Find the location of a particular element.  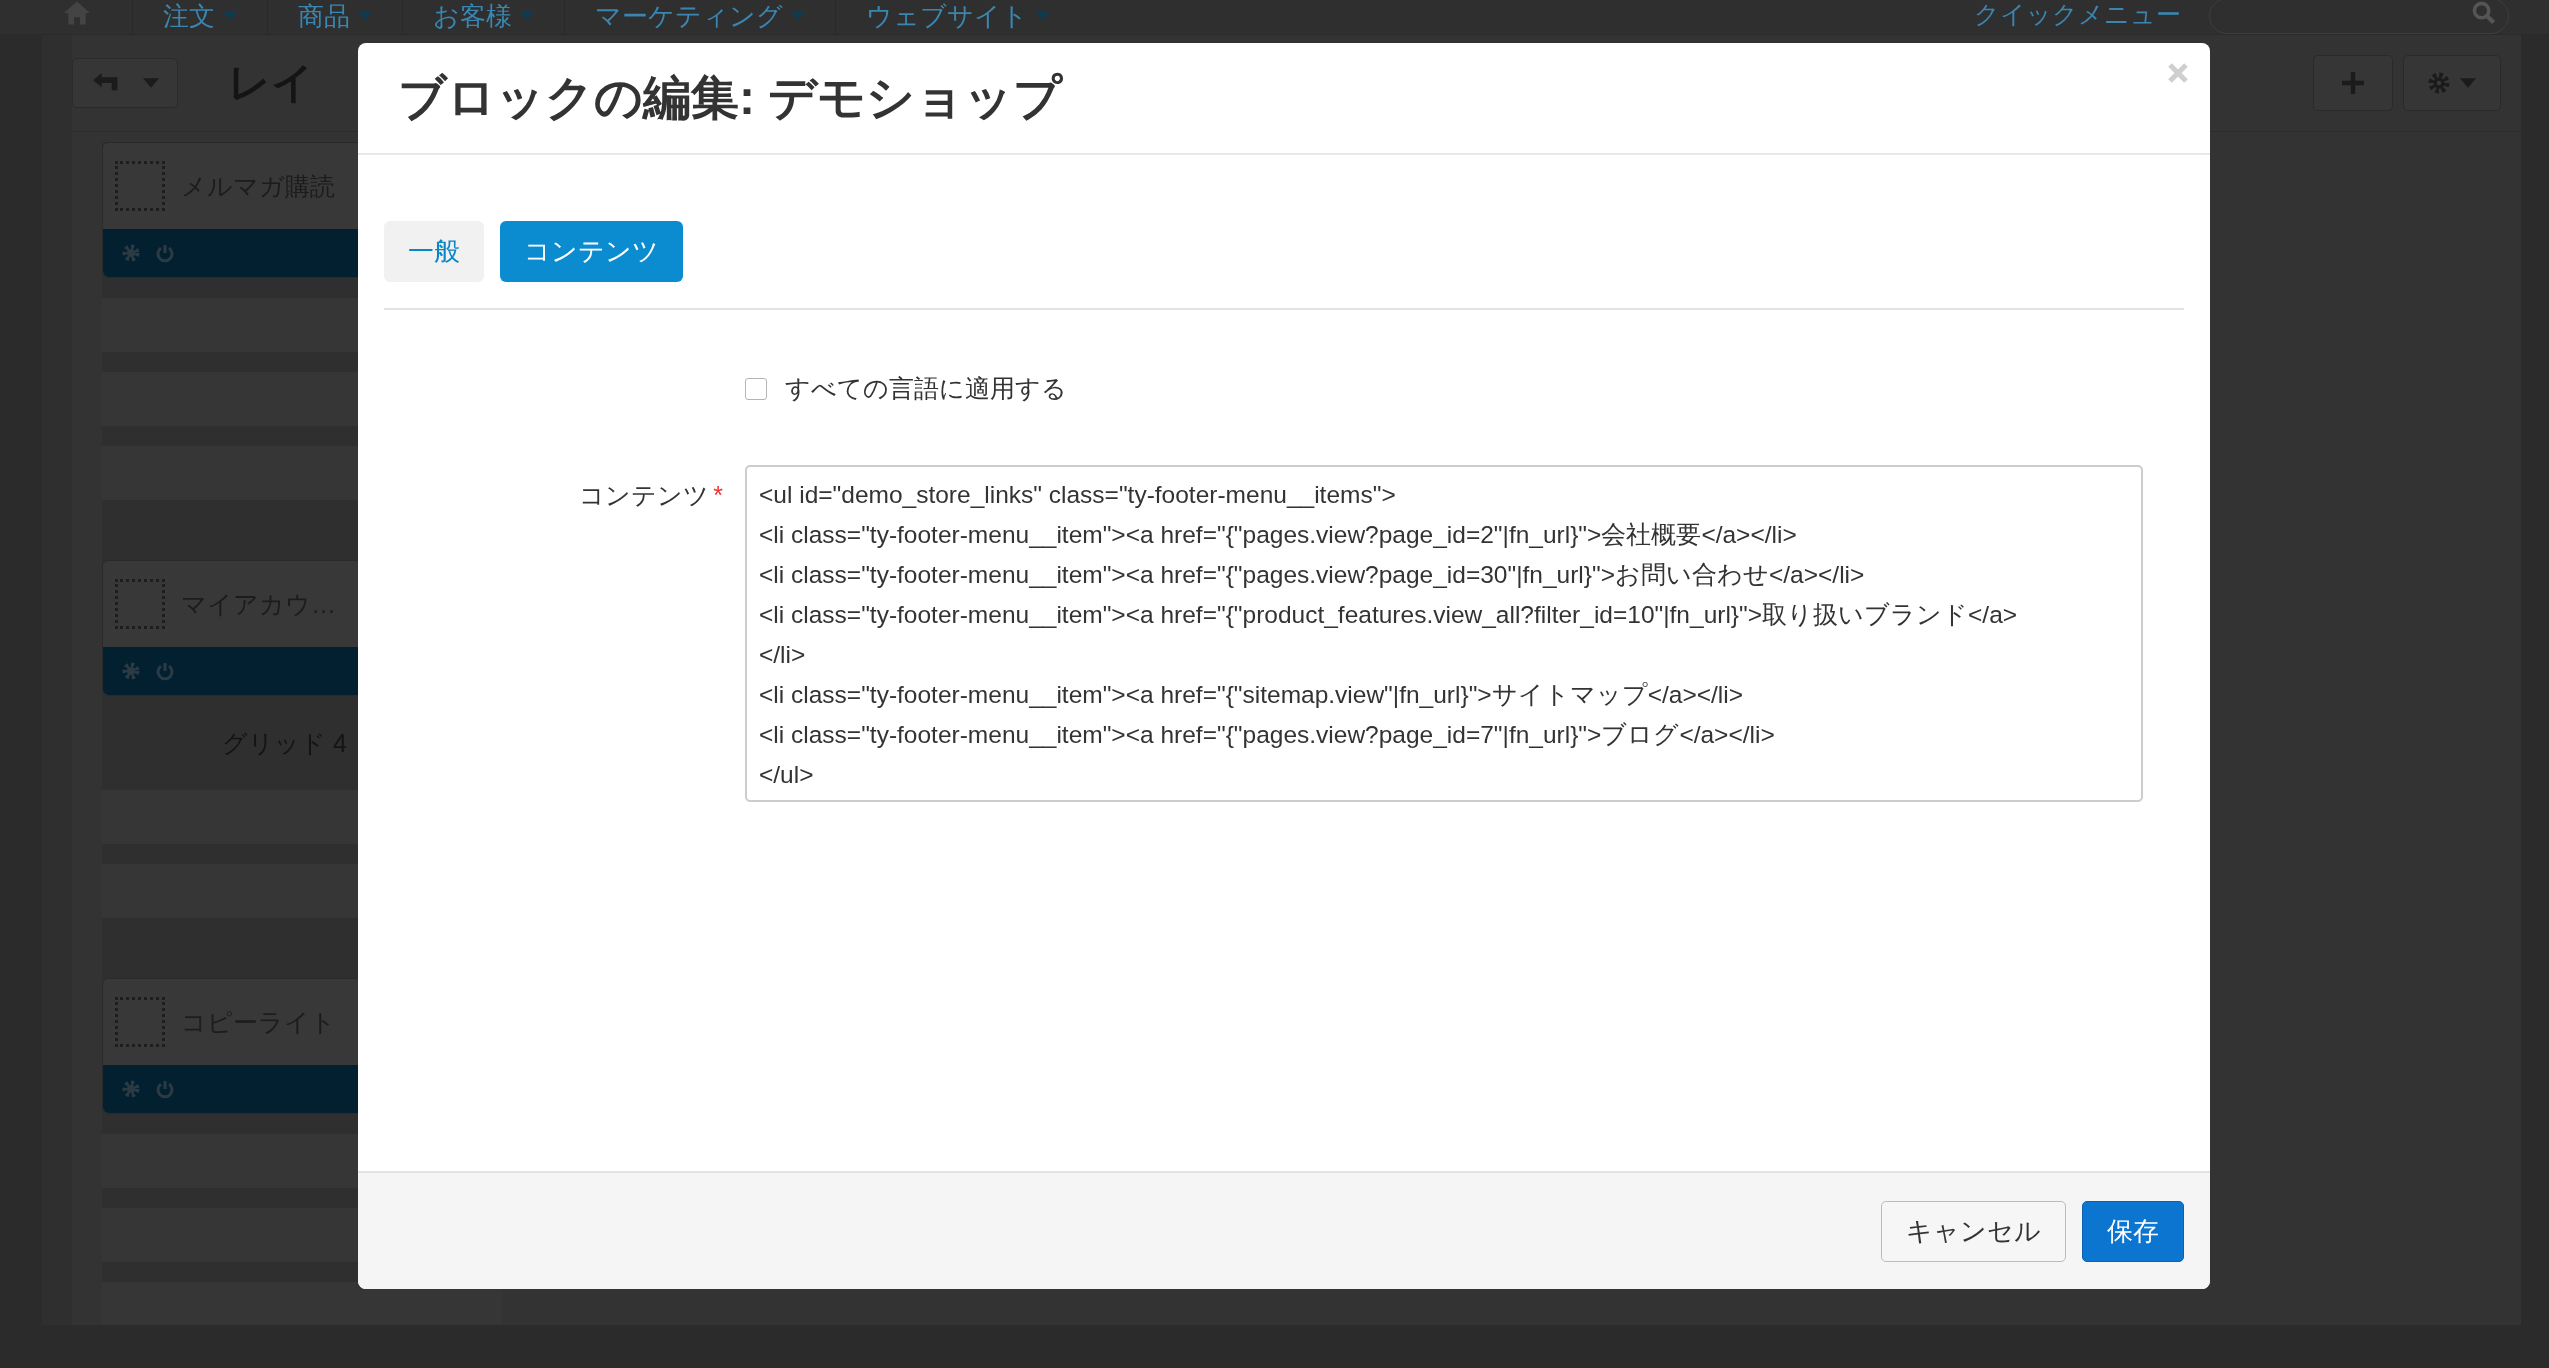

search-icon is located at coordinates (2484, 13).